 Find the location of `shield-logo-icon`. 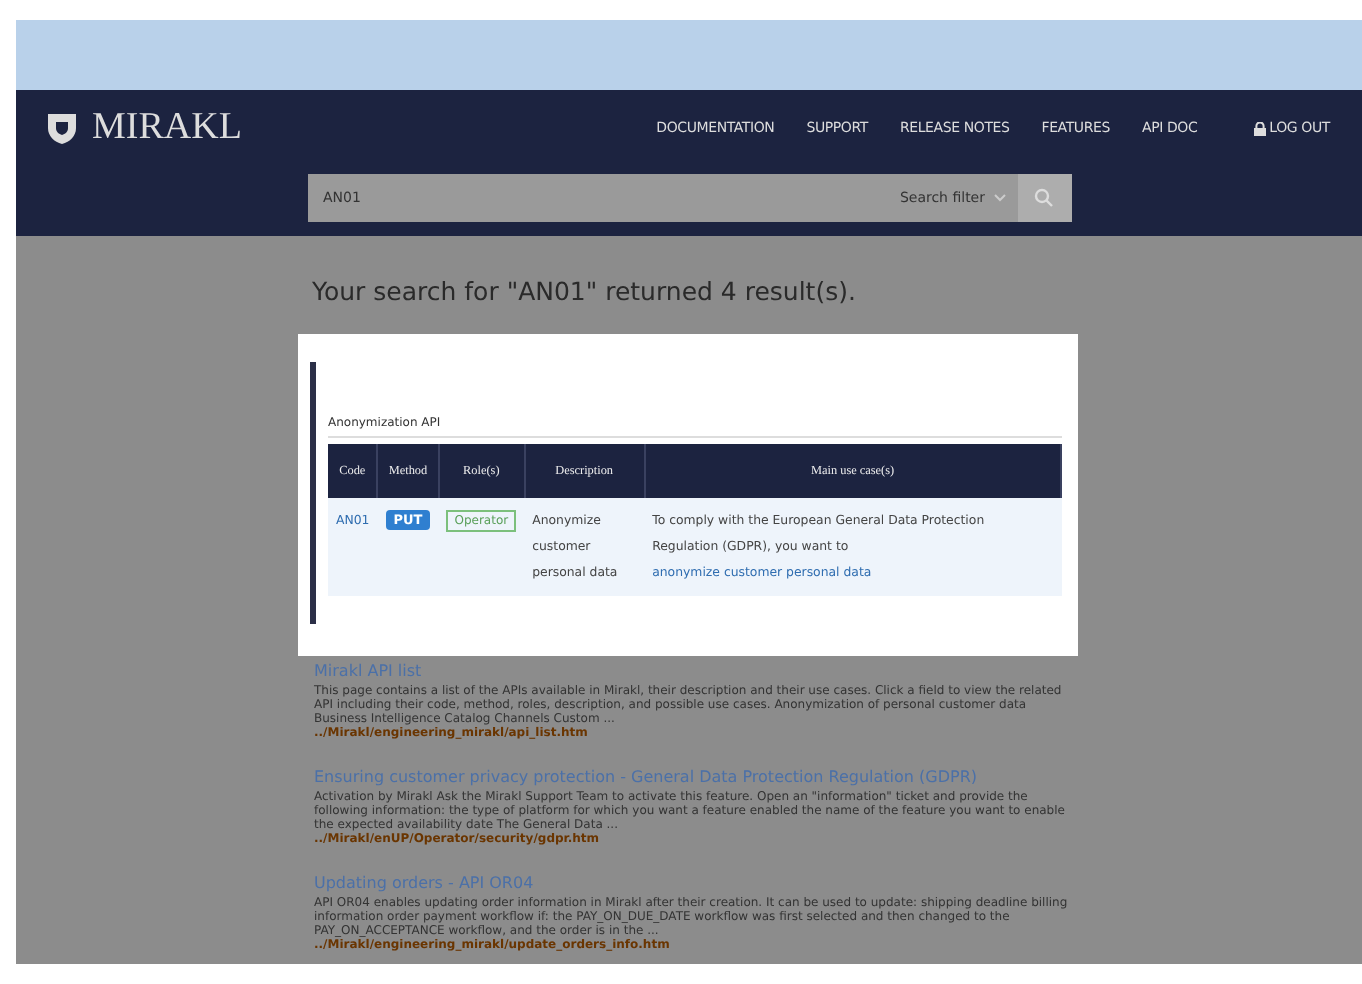

shield-logo-icon is located at coordinates (62, 128).